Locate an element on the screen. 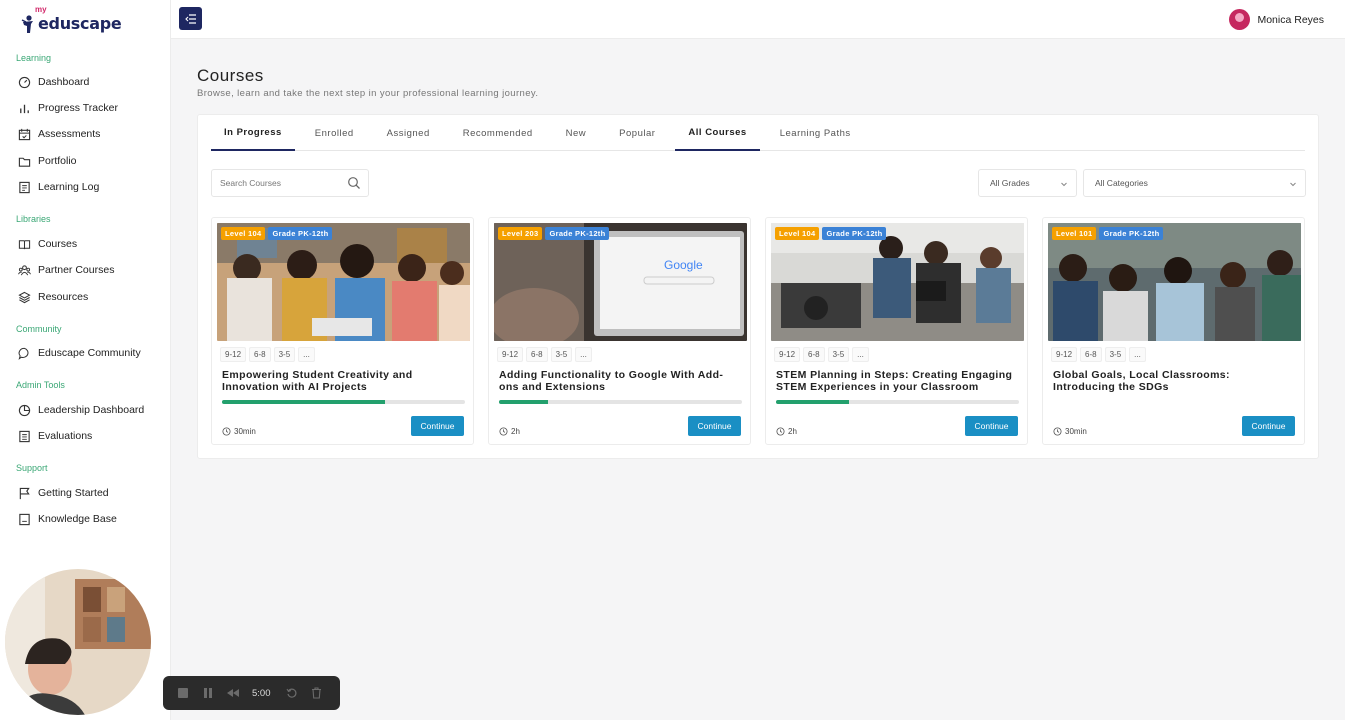 The image size is (1345, 720). sidebar-item-label: Resources is located at coordinates (63, 297).